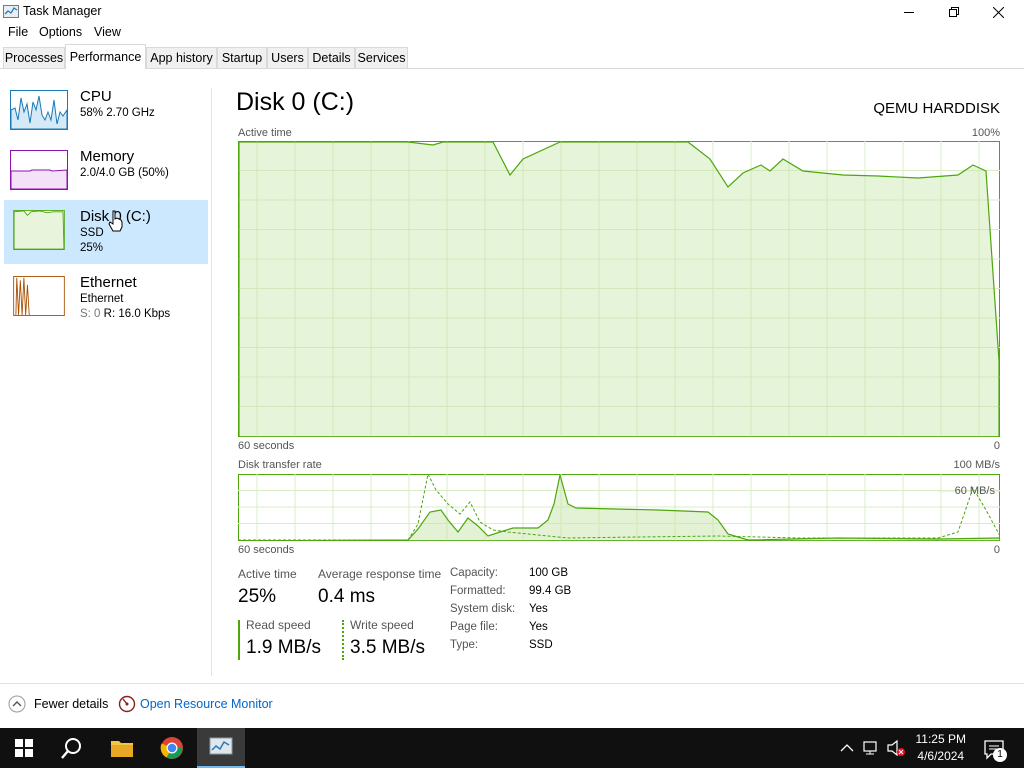  What do you see at coordinates (242, 57) in the screenshot?
I see `tab-startup: Startup` at bounding box center [242, 57].